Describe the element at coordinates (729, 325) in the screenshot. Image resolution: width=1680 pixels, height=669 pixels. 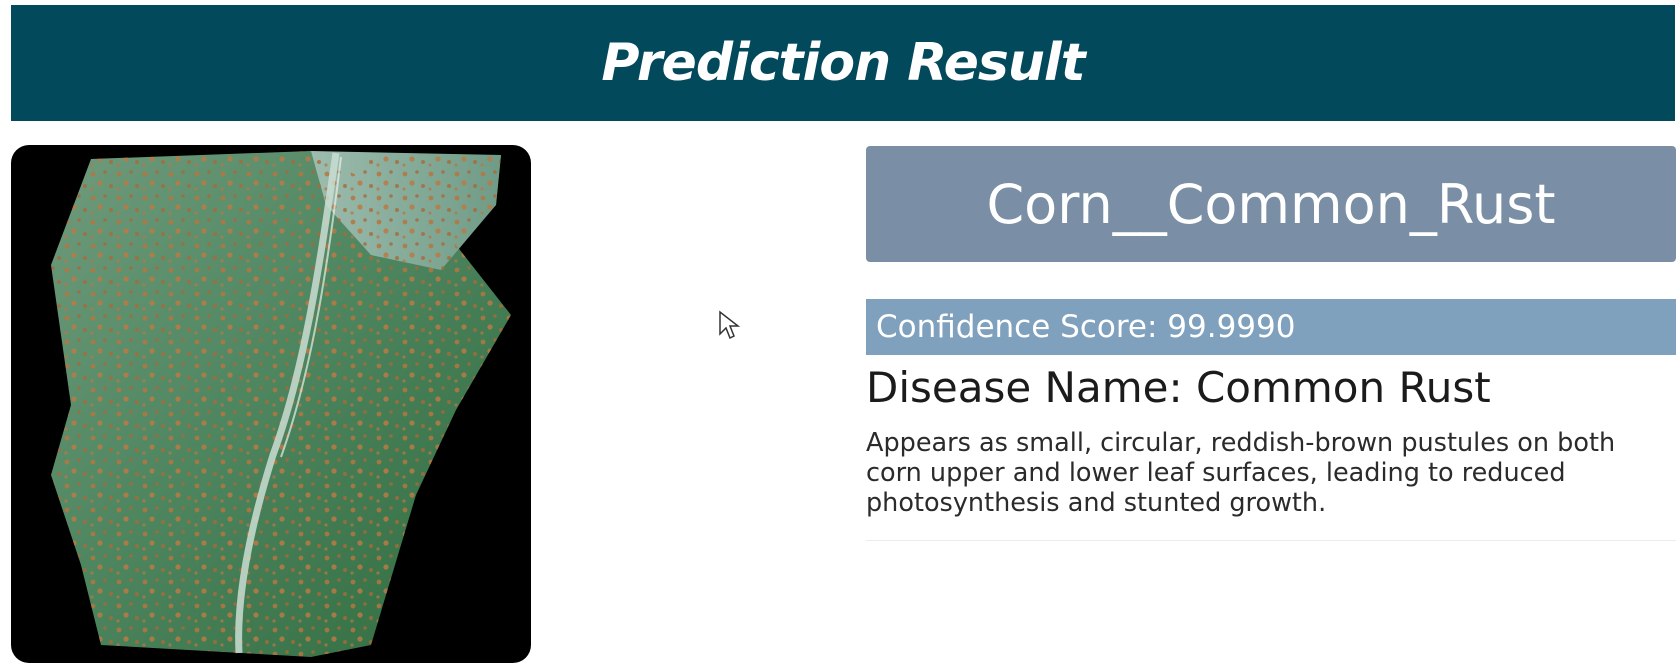
I see `mouse-pointer-icon` at that location.